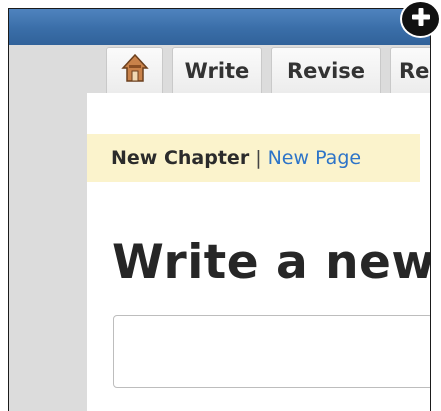 The image size is (441, 411). I want to click on page-title: Write a new, so click(271, 262).